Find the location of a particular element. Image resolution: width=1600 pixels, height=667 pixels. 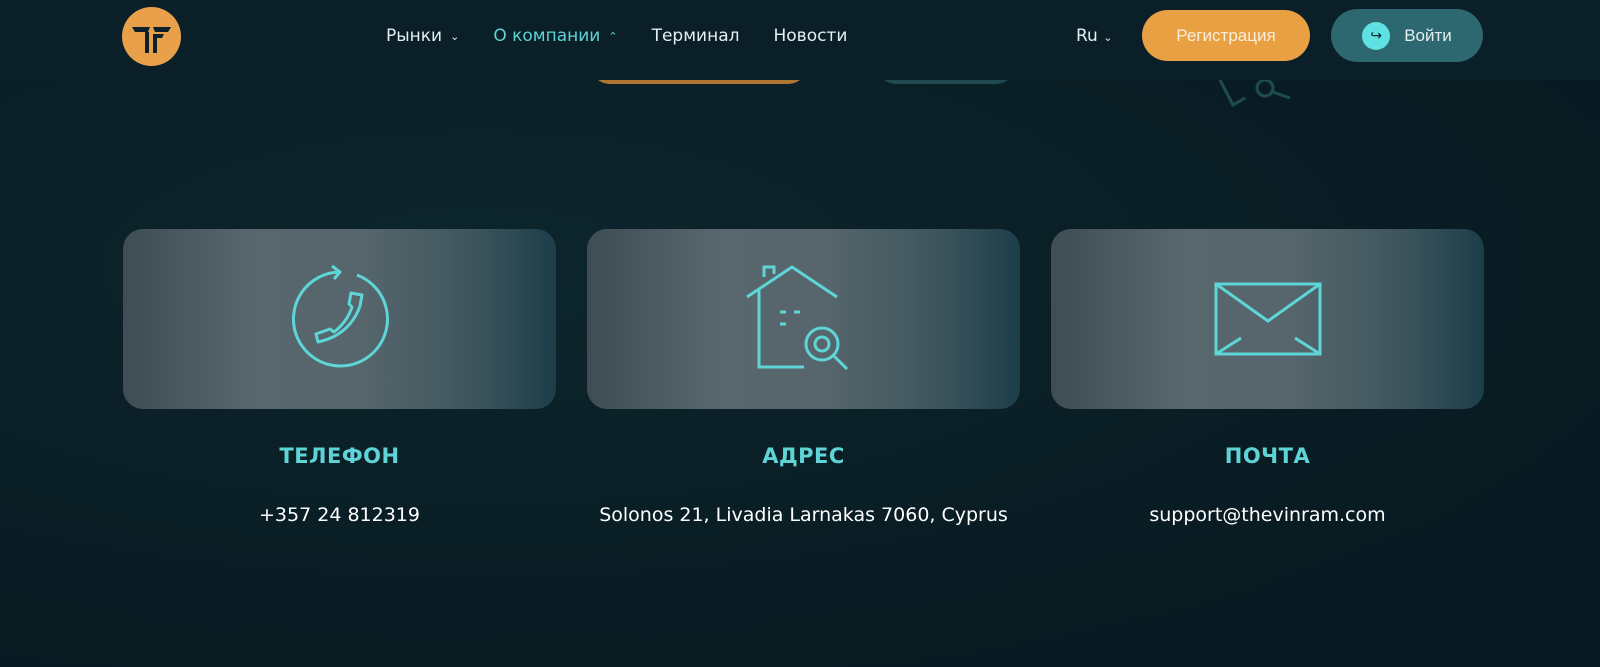

phone-card is located at coordinates (339, 319).